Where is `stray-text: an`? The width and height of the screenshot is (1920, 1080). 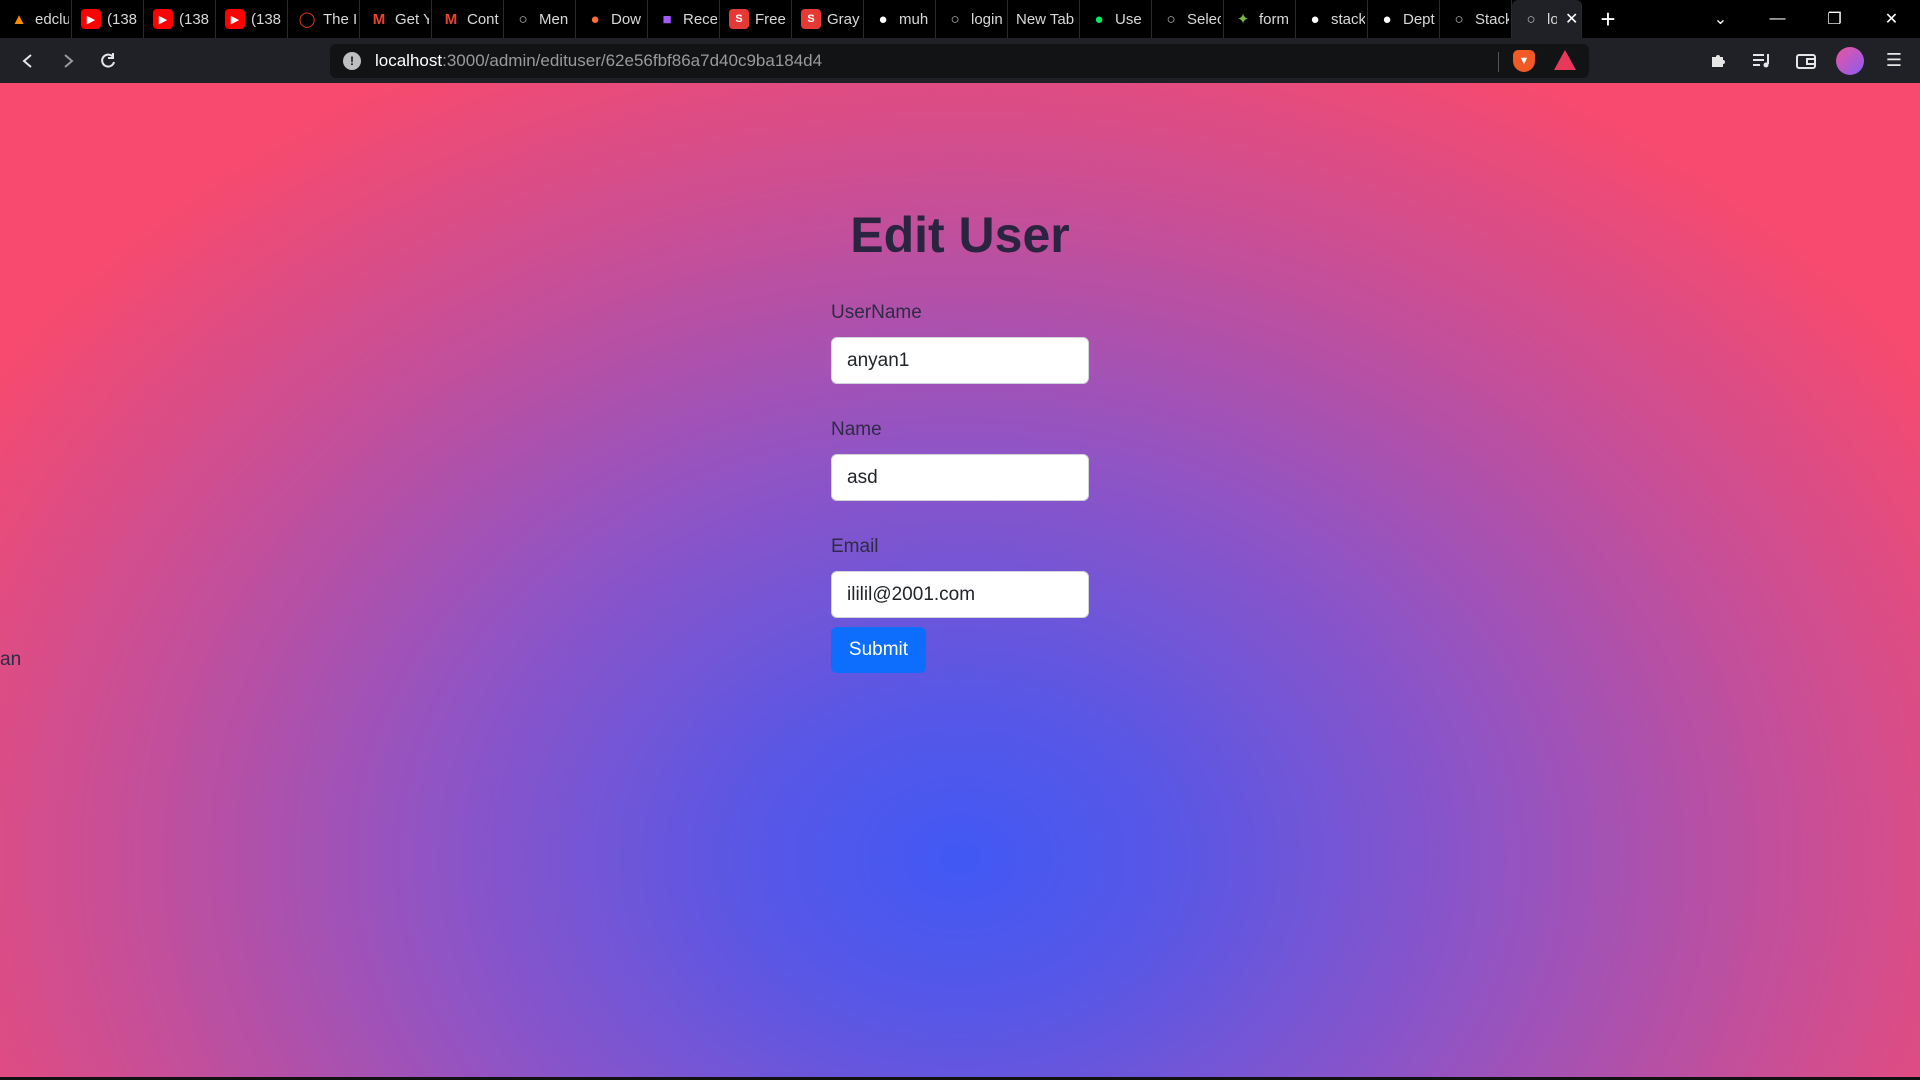
stray-text: an is located at coordinates (11, 659).